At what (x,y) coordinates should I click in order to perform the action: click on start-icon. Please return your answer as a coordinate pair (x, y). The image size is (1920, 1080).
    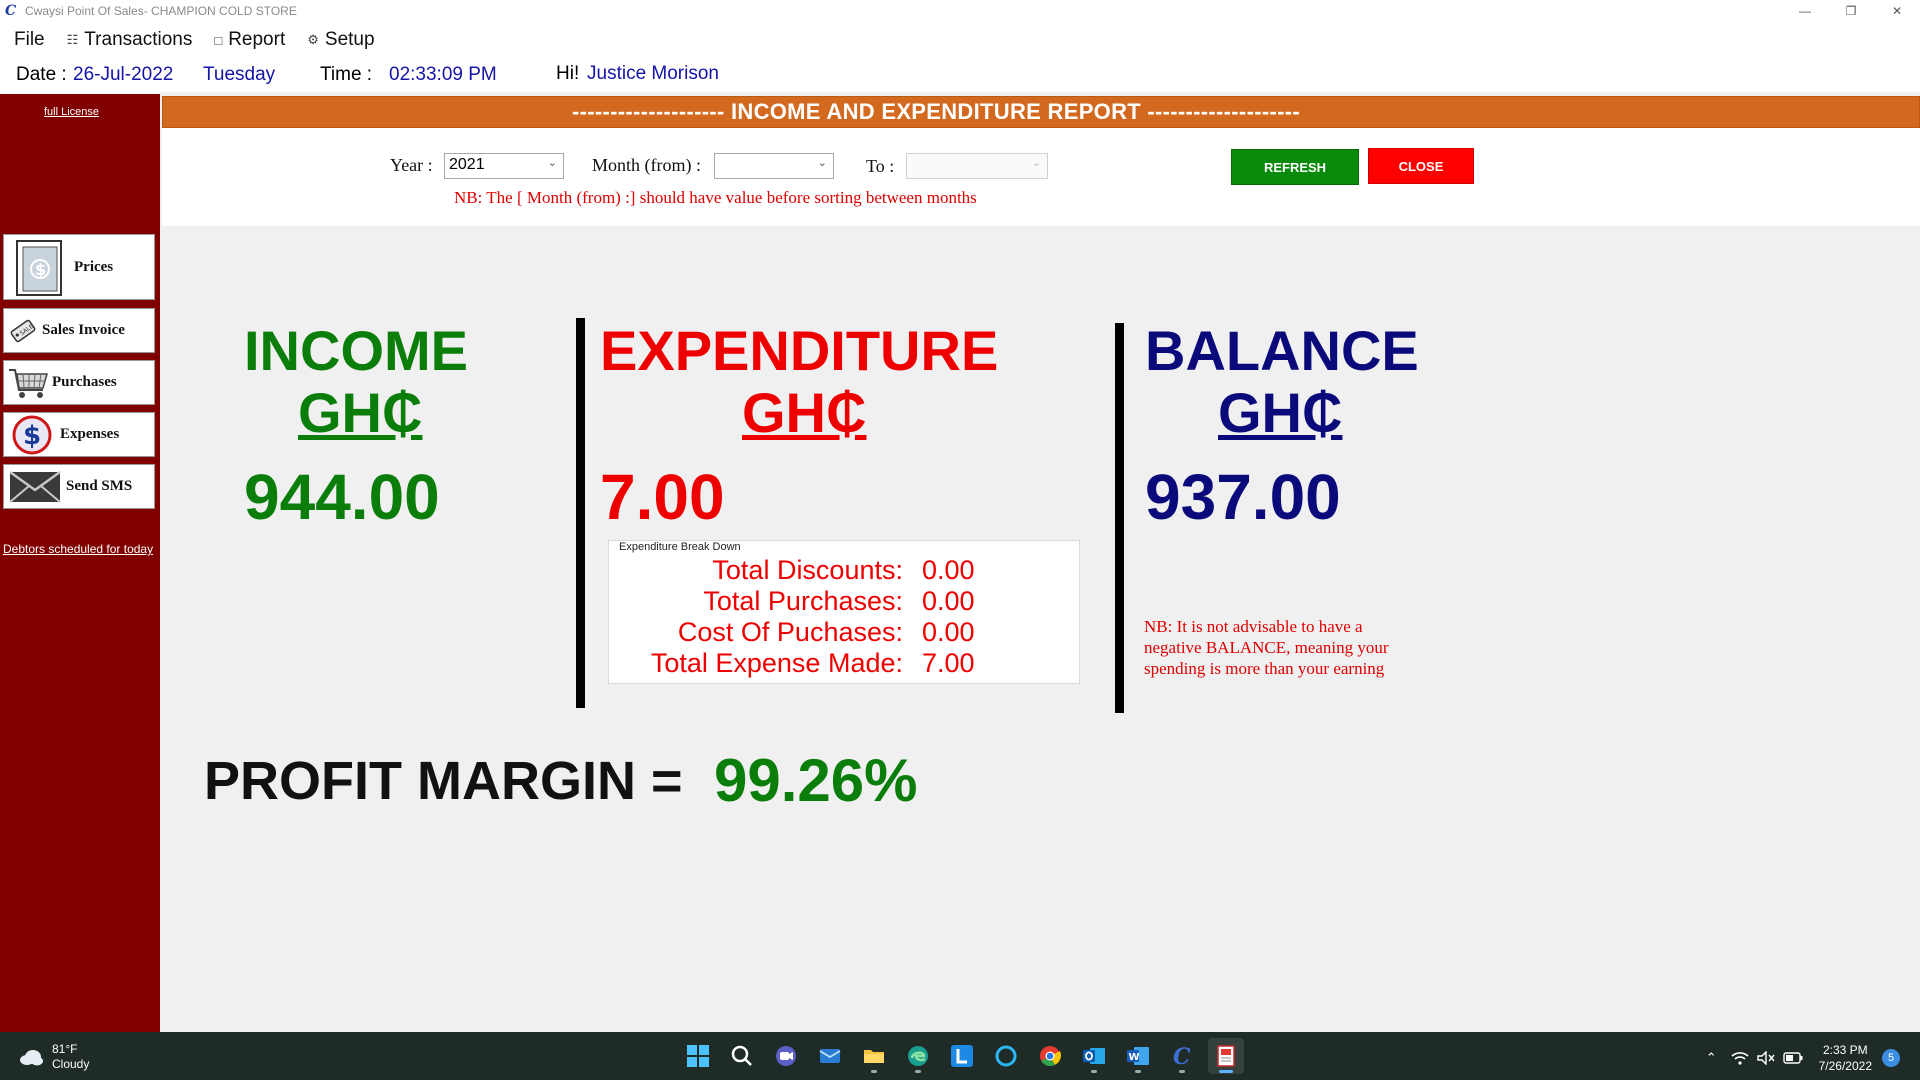
    Looking at the image, I should click on (698, 1056).